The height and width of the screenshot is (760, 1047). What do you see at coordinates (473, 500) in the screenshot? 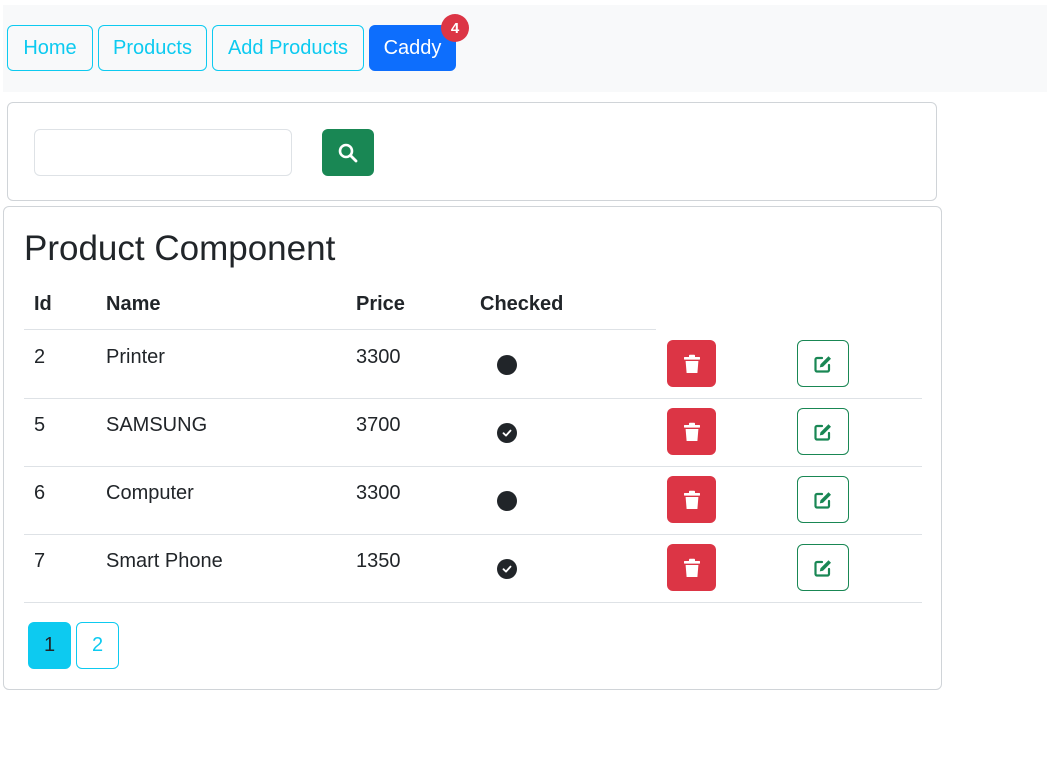
I see `table-row: 6 Computer 3300` at bounding box center [473, 500].